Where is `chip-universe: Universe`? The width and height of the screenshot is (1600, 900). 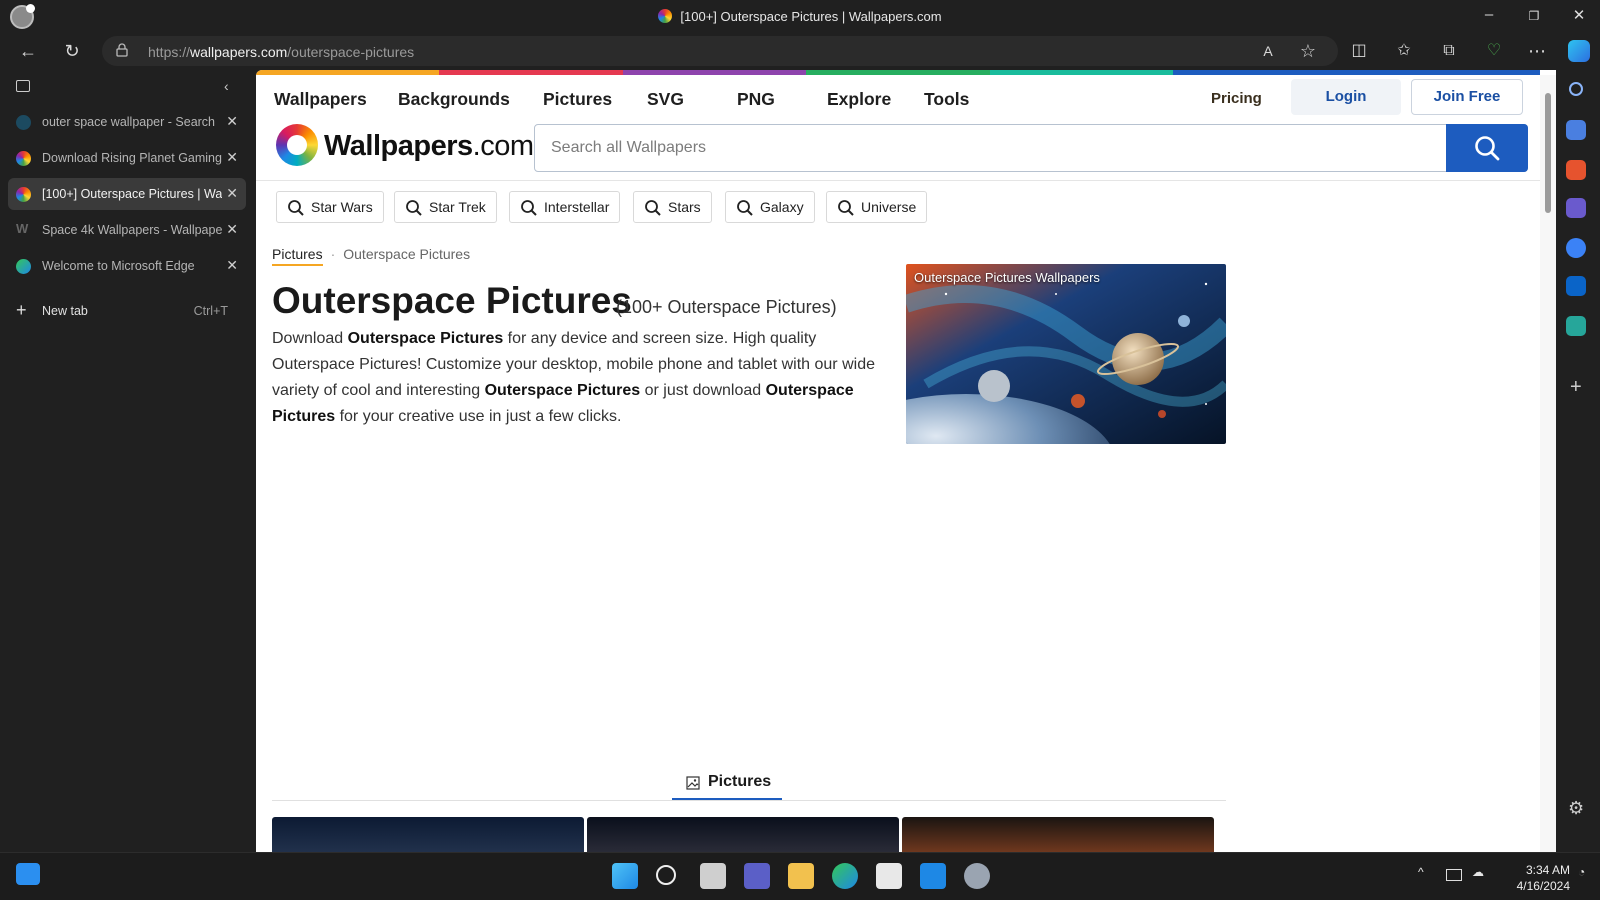
chip-universe: Universe is located at coordinates (877, 207).